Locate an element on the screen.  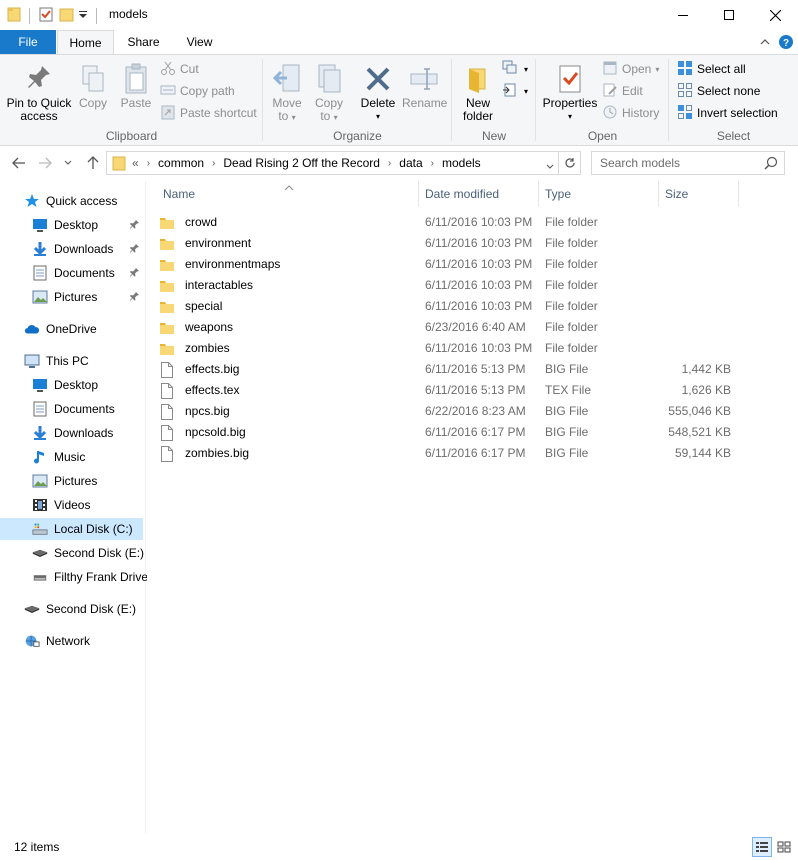
size-cell: 1,626 KB is located at coordinates (706, 390).